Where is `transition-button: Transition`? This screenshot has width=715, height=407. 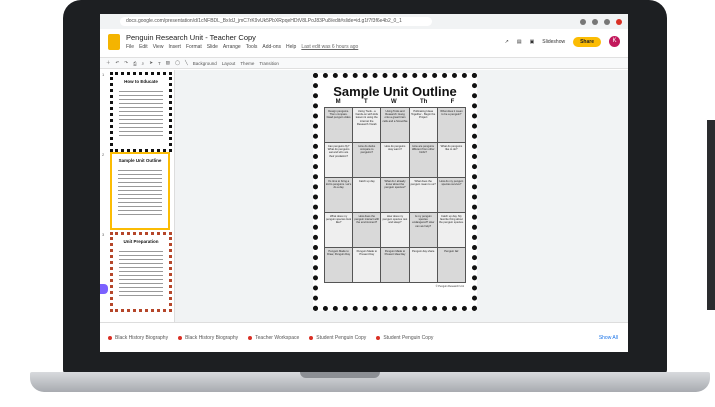 transition-button: Transition is located at coordinates (269, 63).